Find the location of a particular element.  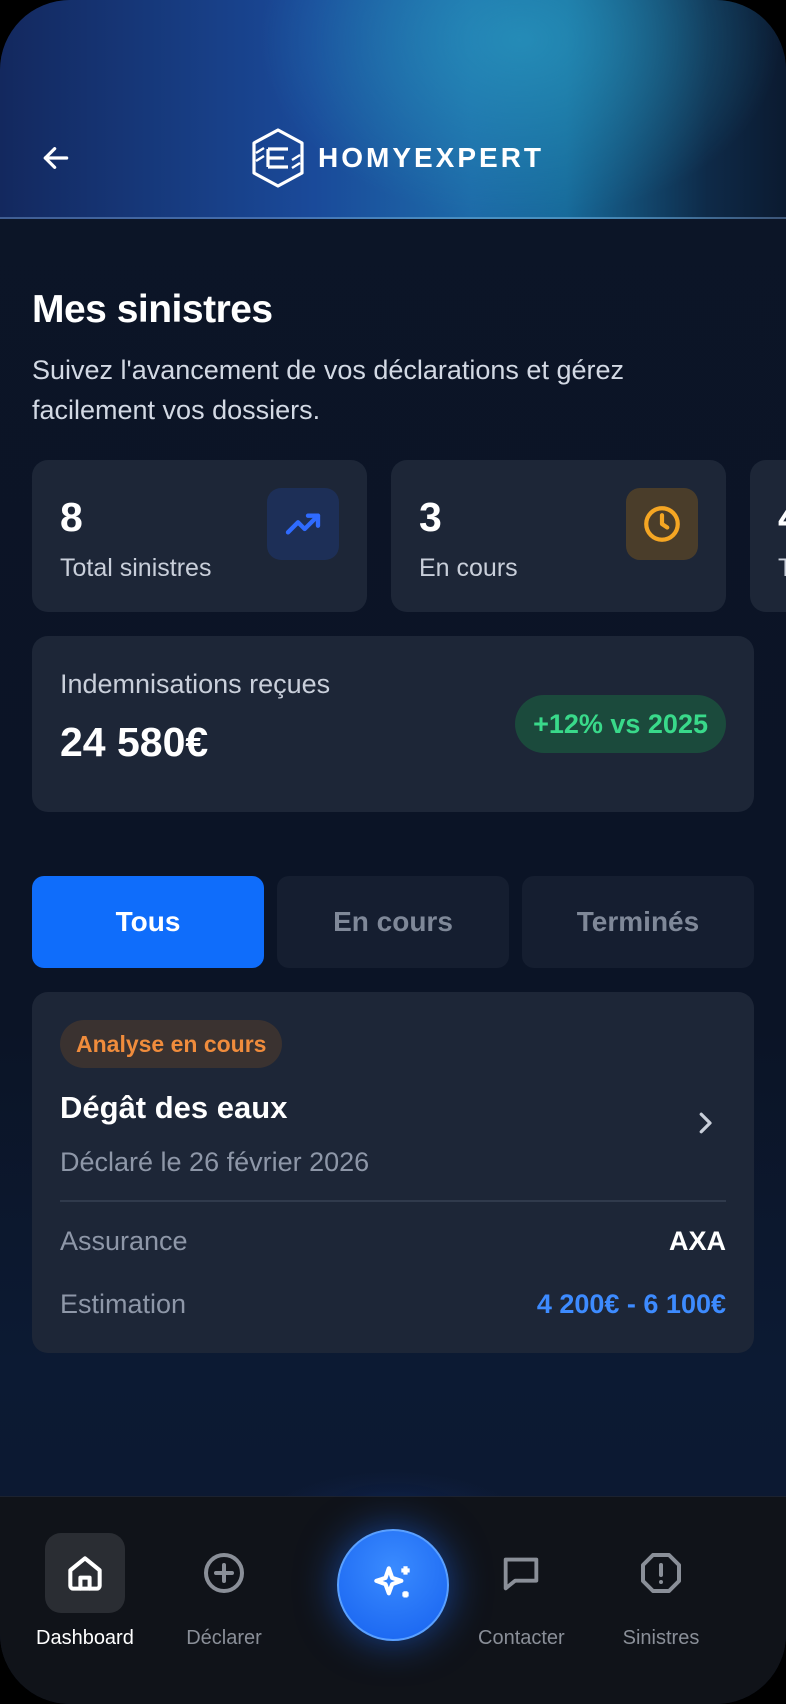

back-button is located at coordinates (56, 158).